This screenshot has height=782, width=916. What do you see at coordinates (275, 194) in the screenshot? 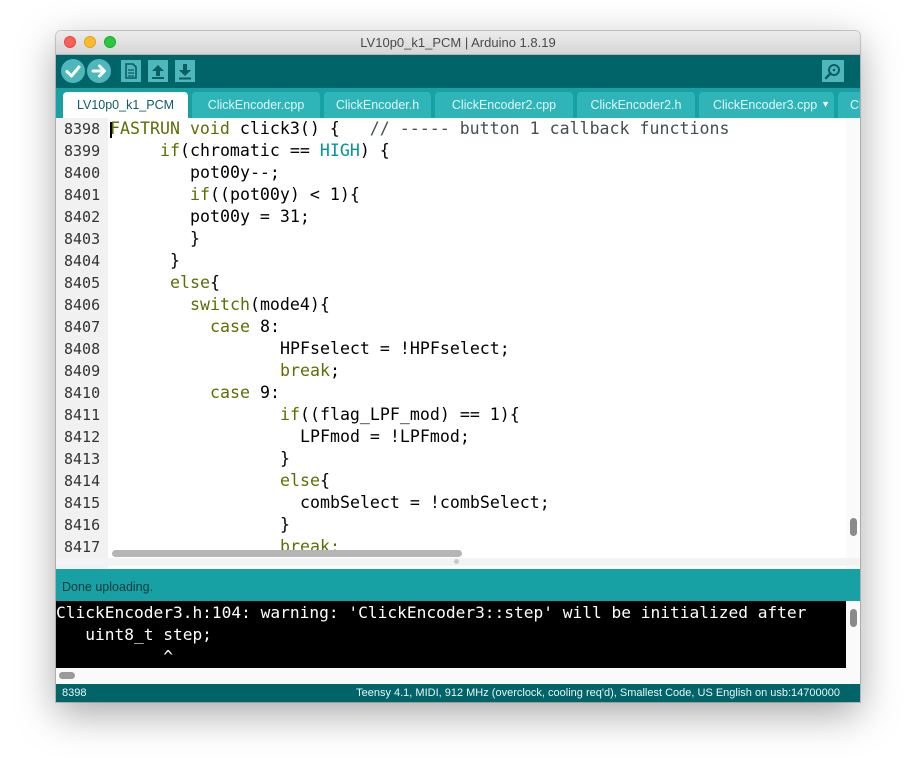
I see `code-line: if((pot00y) < 1){` at bounding box center [275, 194].